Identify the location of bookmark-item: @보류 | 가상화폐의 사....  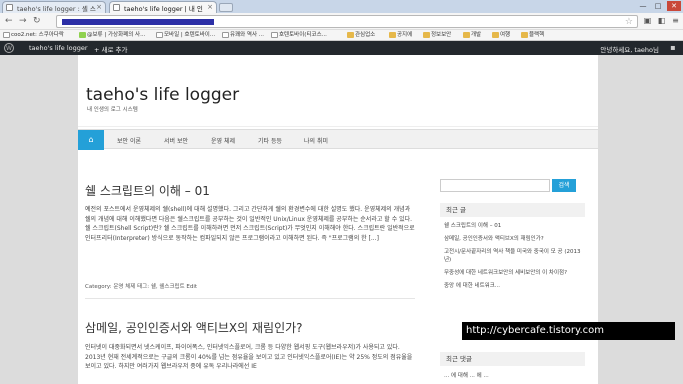
(111, 35).